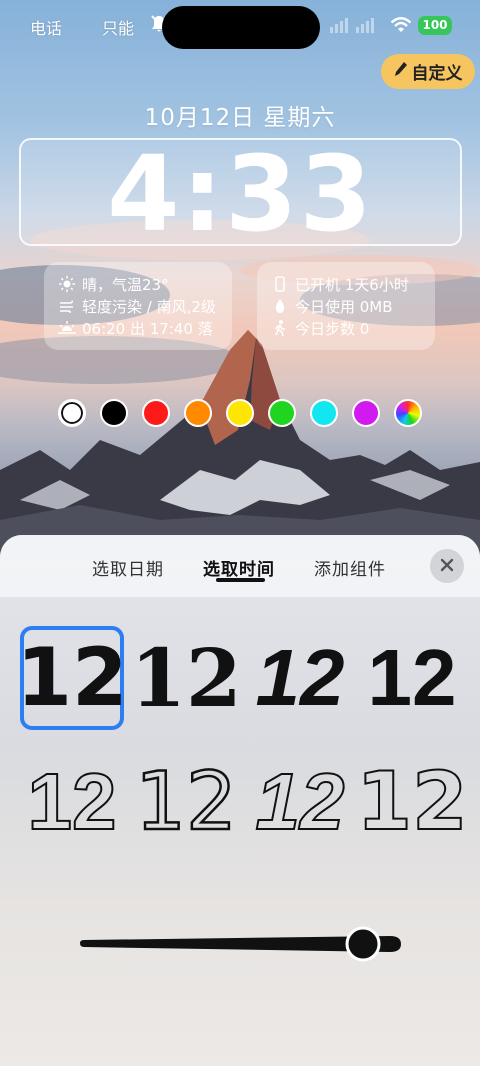  I want to click on signal-icon, so click(356, 27).